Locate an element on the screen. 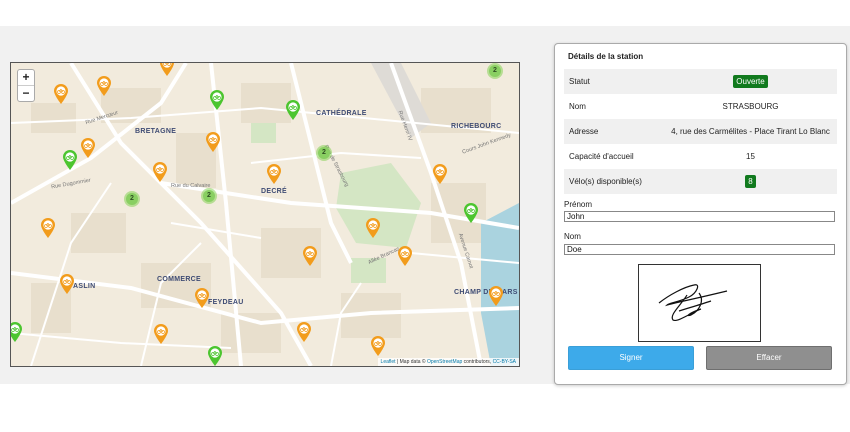  status-badge: Ouverte is located at coordinates (750, 81).